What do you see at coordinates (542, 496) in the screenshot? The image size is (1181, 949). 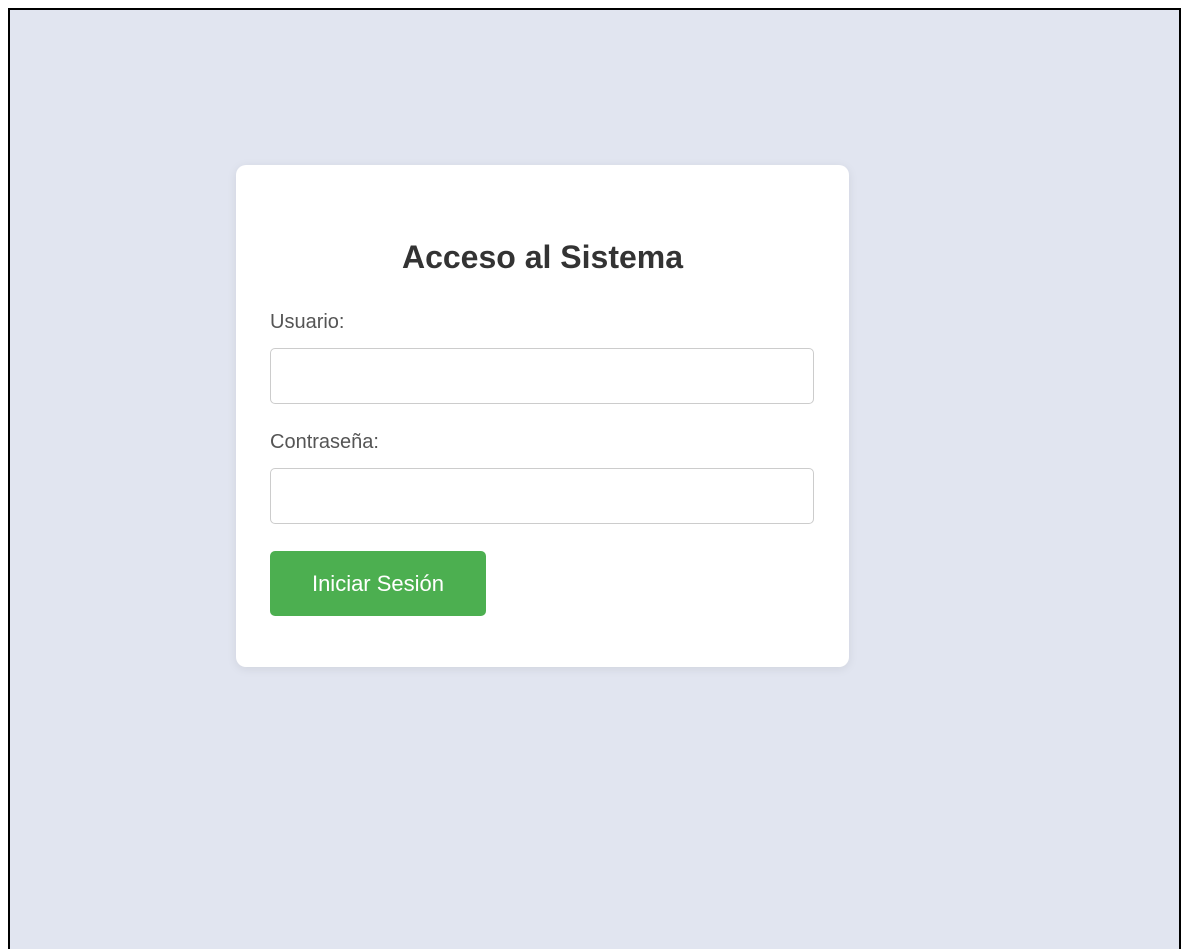 I see `password-input` at bounding box center [542, 496].